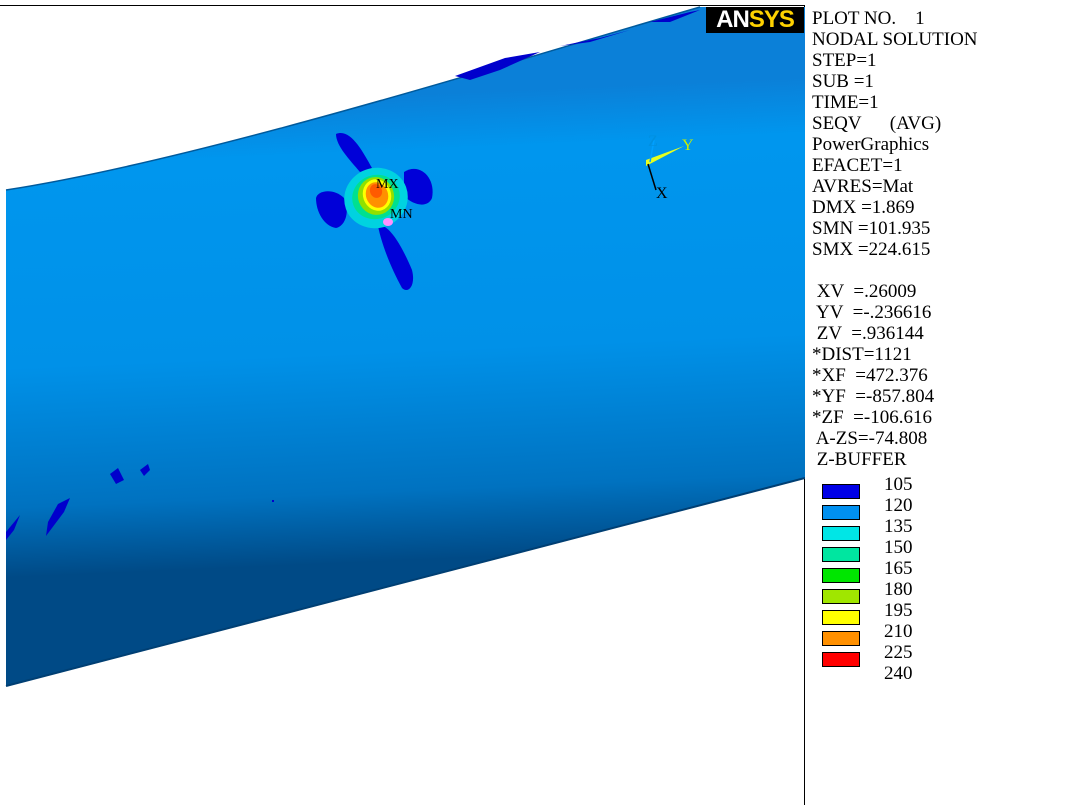  I want to click on legend-label: 225, so click(898, 652).